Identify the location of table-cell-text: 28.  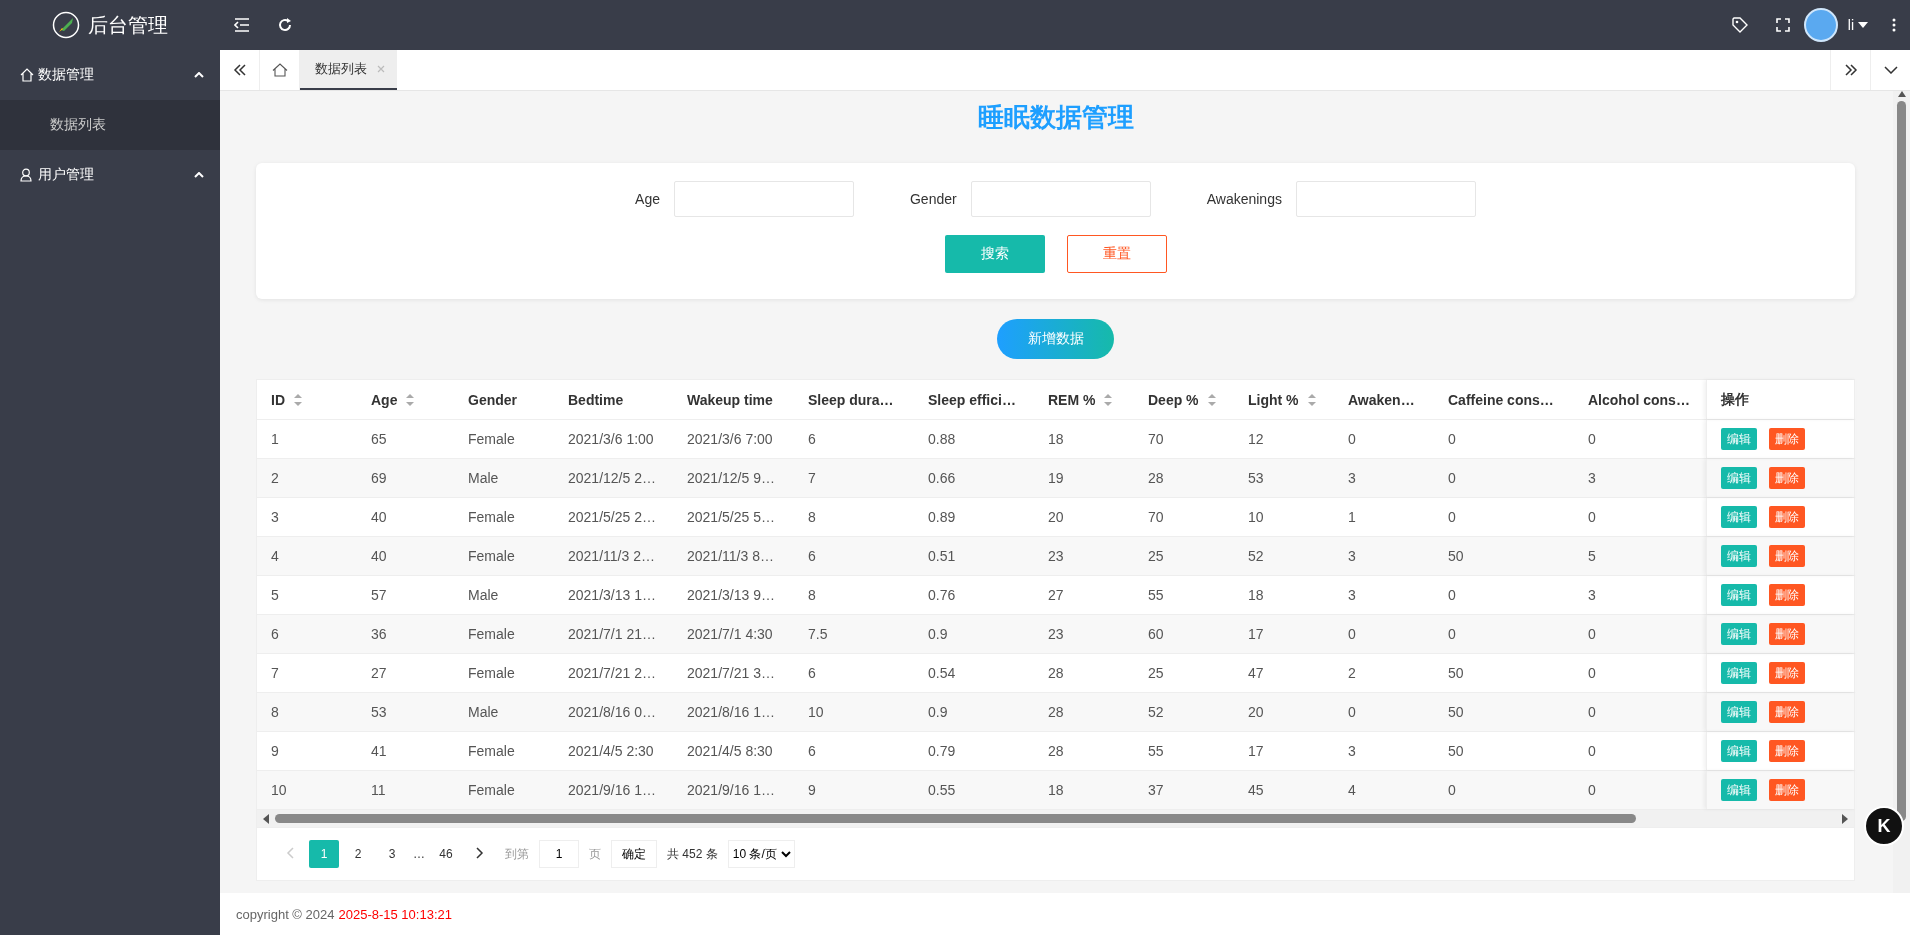
(1156, 478).